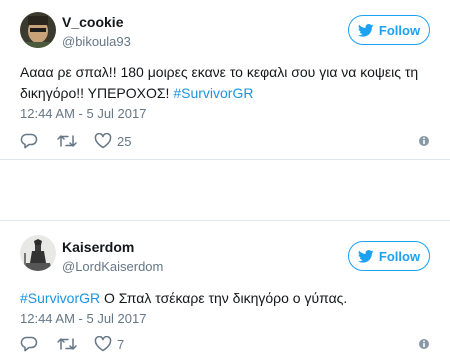 The height and width of the screenshot is (362, 450). I want to click on user-handle: @bikoula93, so click(96, 41).